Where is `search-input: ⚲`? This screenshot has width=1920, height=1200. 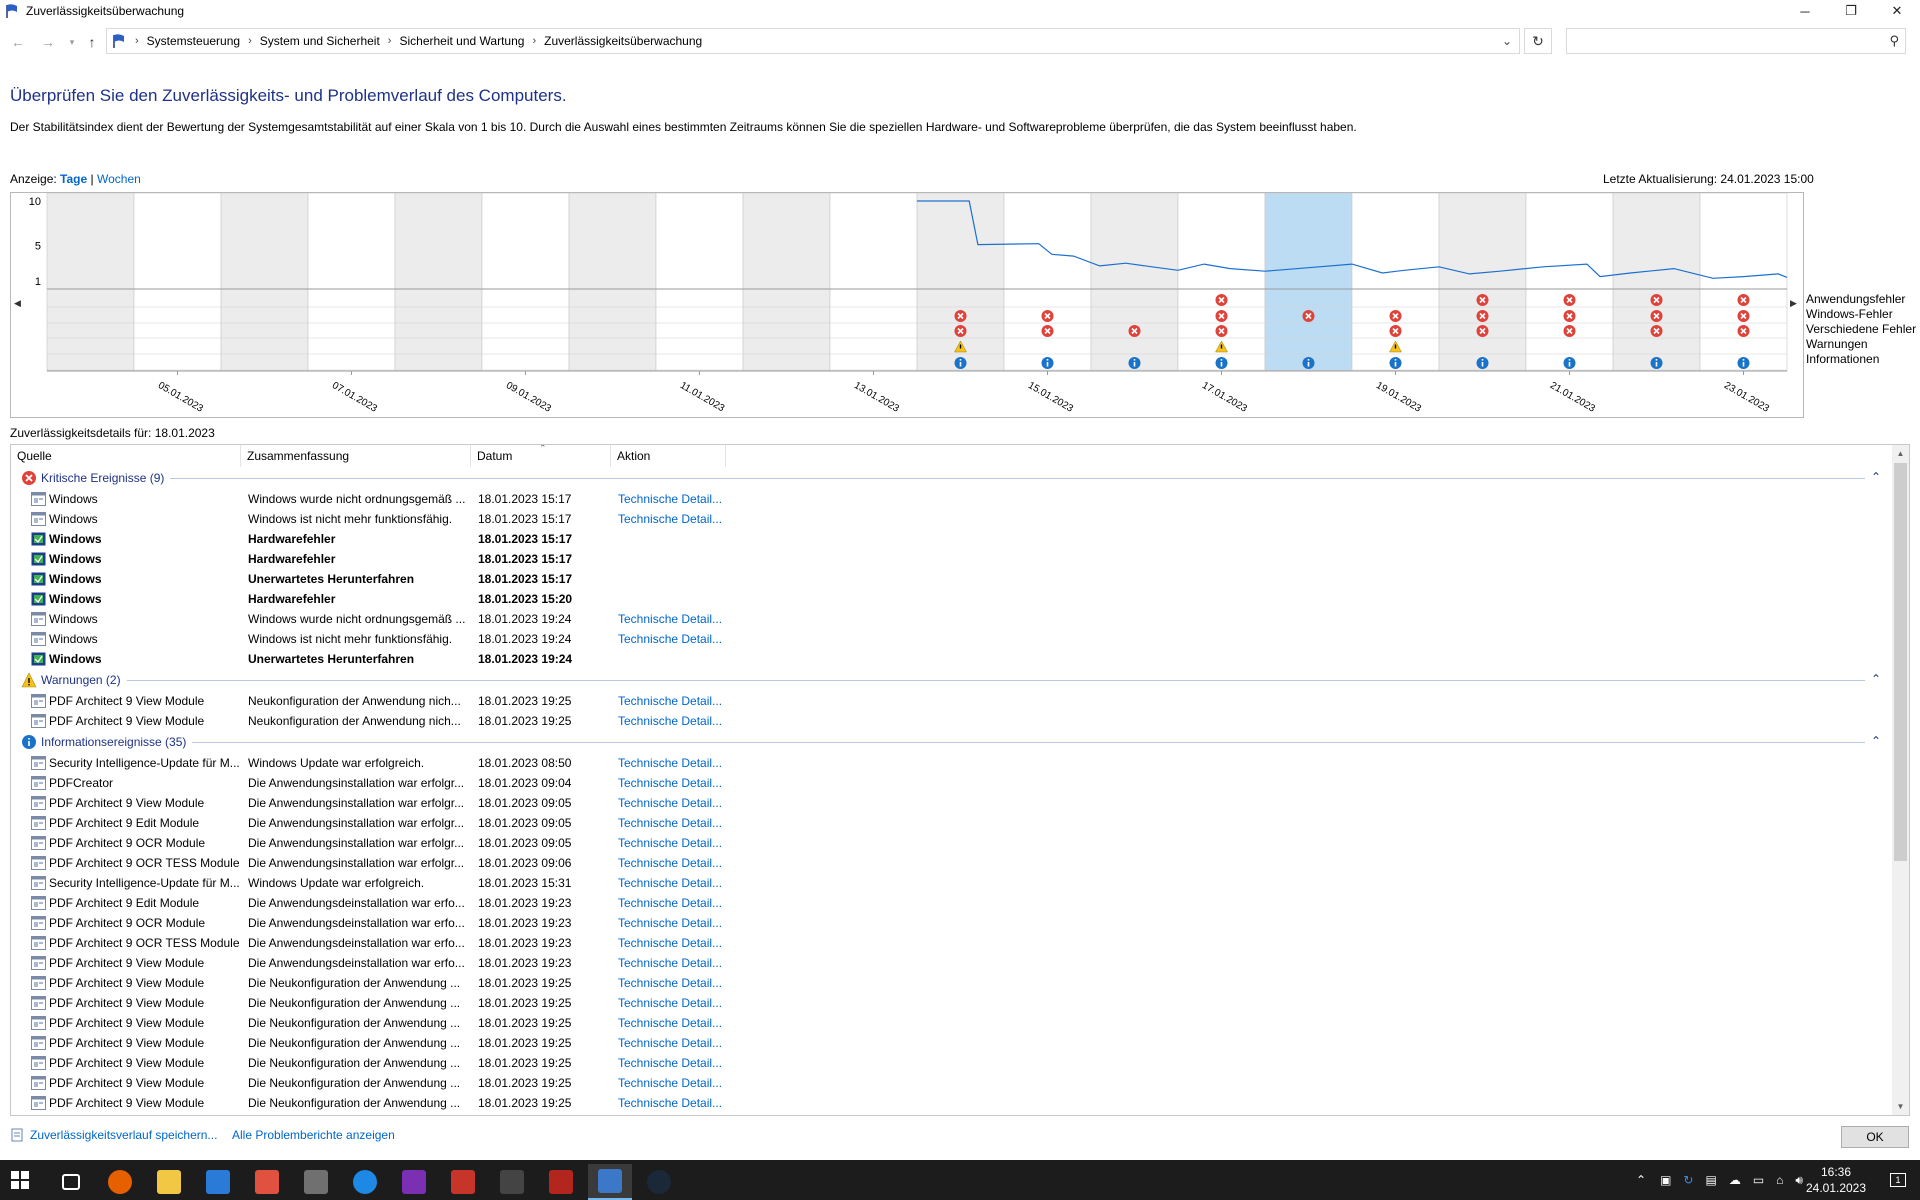
search-input: ⚲ is located at coordinates (1736, 41).